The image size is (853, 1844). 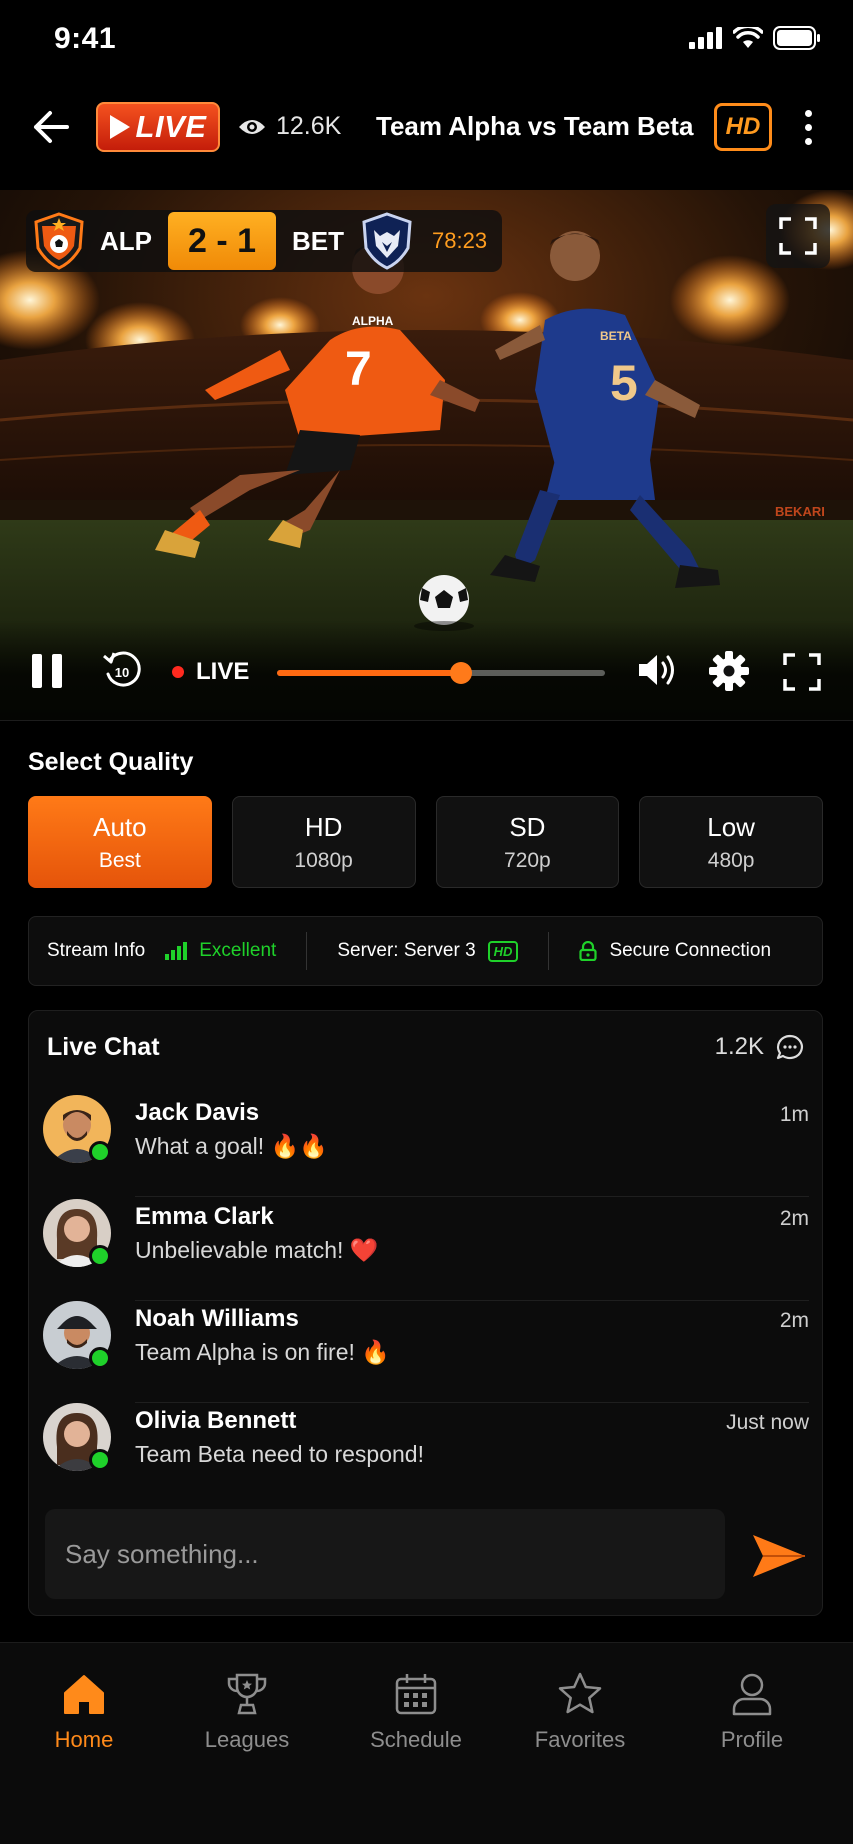 I want to click on quality-label: Low, so click(x=731, y=826).